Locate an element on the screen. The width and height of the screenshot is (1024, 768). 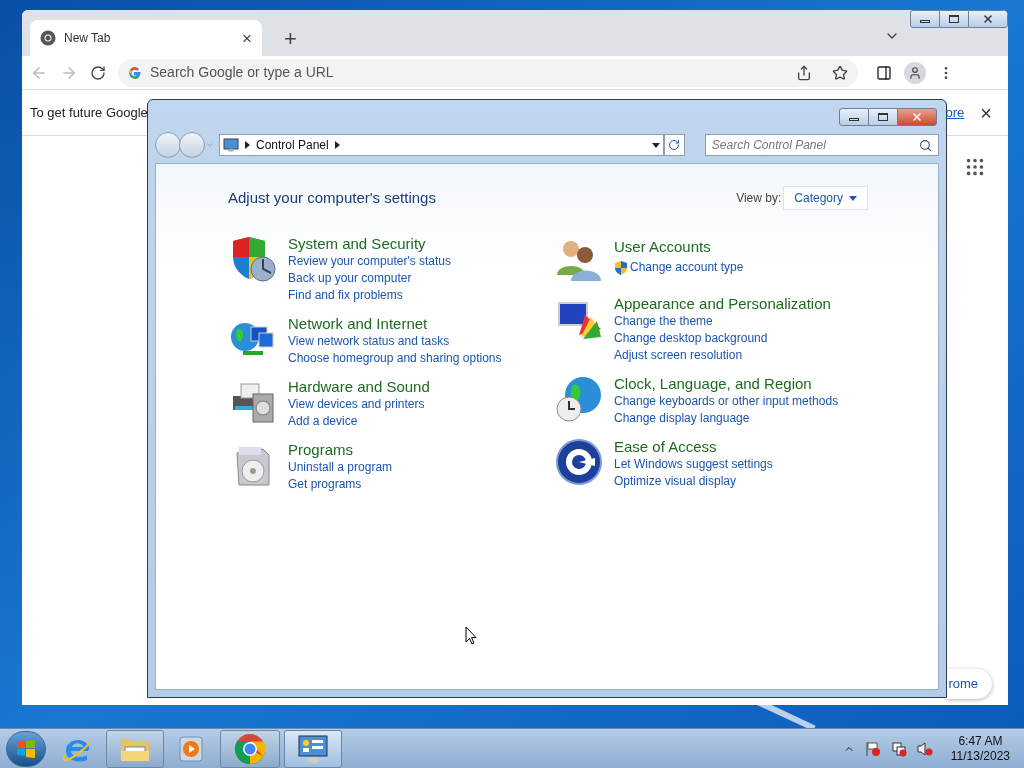
start-button is located at coordinates (26, 748).